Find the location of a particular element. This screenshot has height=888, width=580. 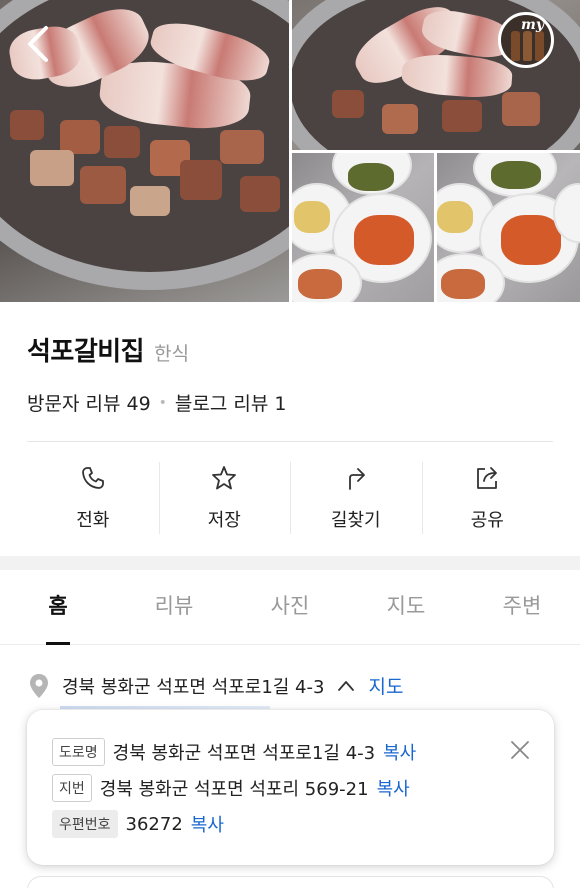

road-address-text: 경북 봉화군 석포면 석포로1길 4-3 is located at coordinates (244, 753).